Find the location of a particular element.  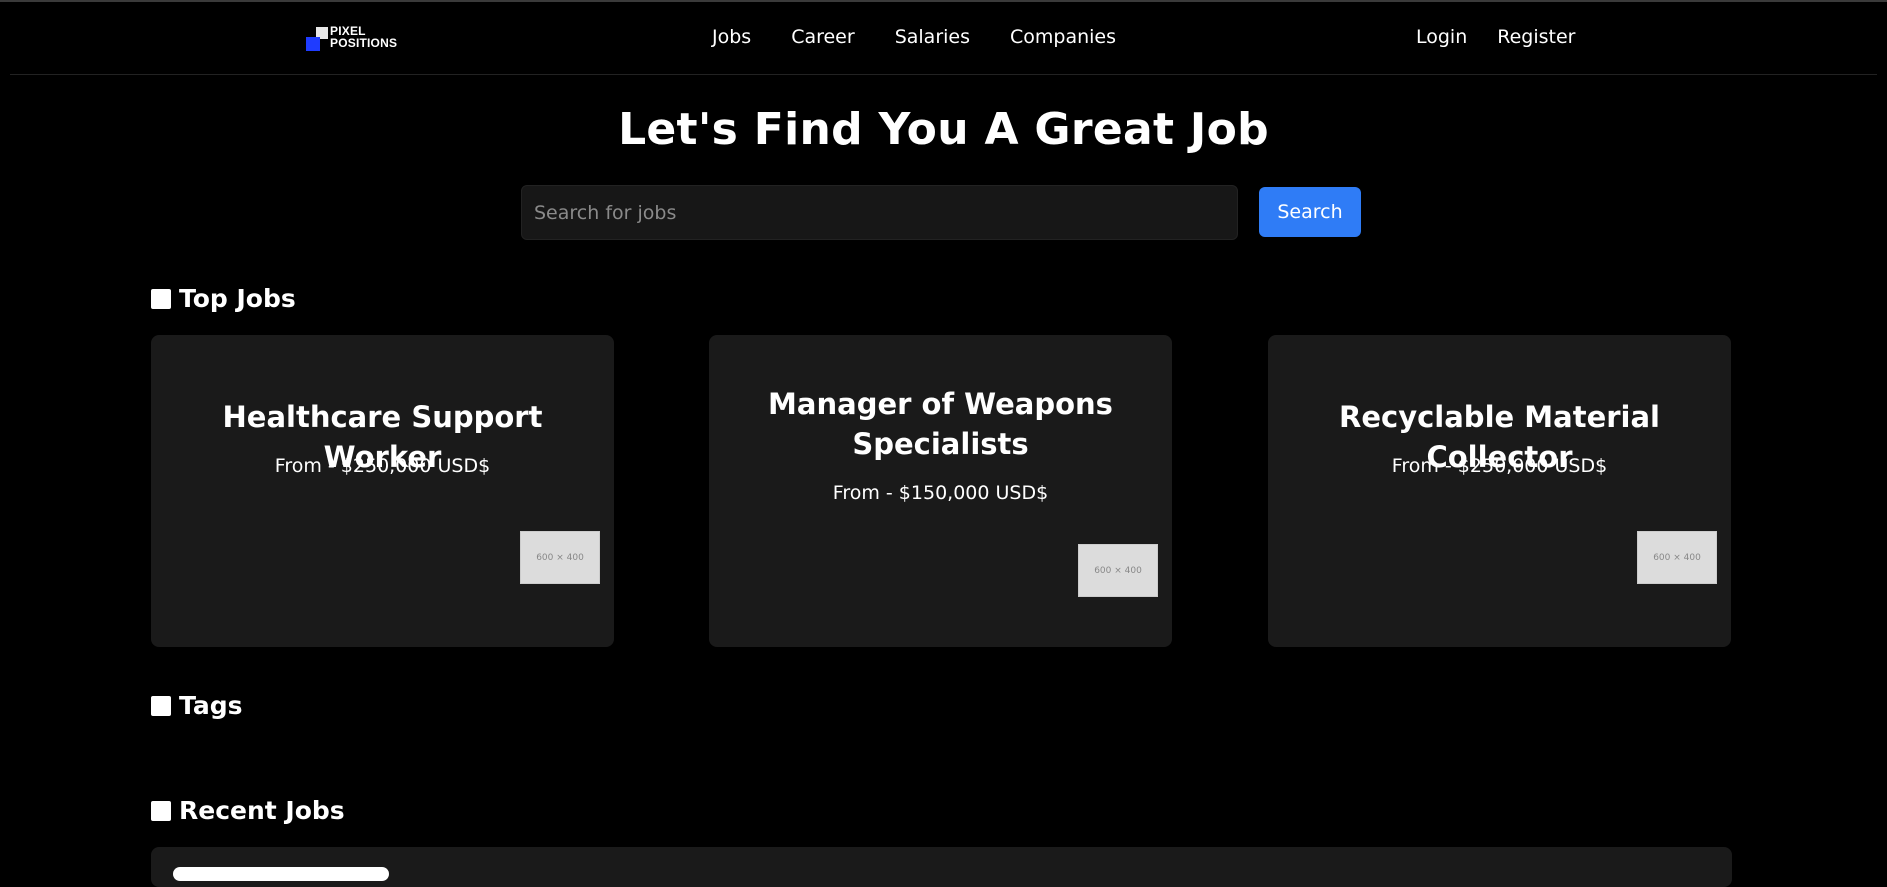

section-title-recent-jobs: Recent Jobs is located at coordinates (262, 810).